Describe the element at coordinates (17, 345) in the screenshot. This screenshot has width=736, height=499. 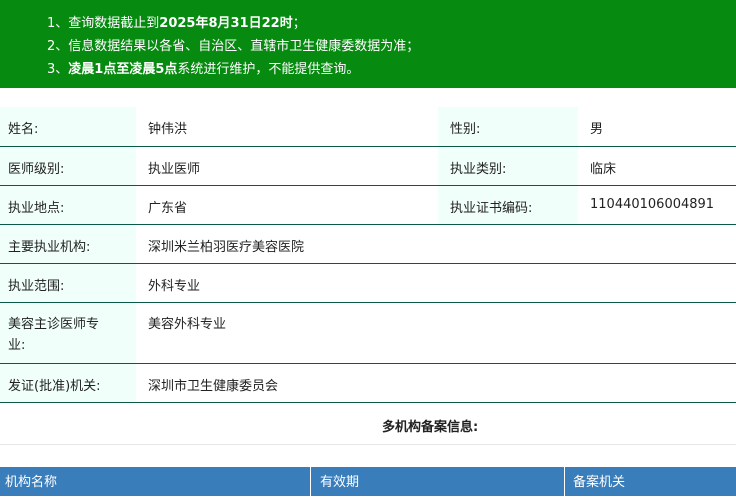
I see `cosmetic-label-line2: 业:` at that location.